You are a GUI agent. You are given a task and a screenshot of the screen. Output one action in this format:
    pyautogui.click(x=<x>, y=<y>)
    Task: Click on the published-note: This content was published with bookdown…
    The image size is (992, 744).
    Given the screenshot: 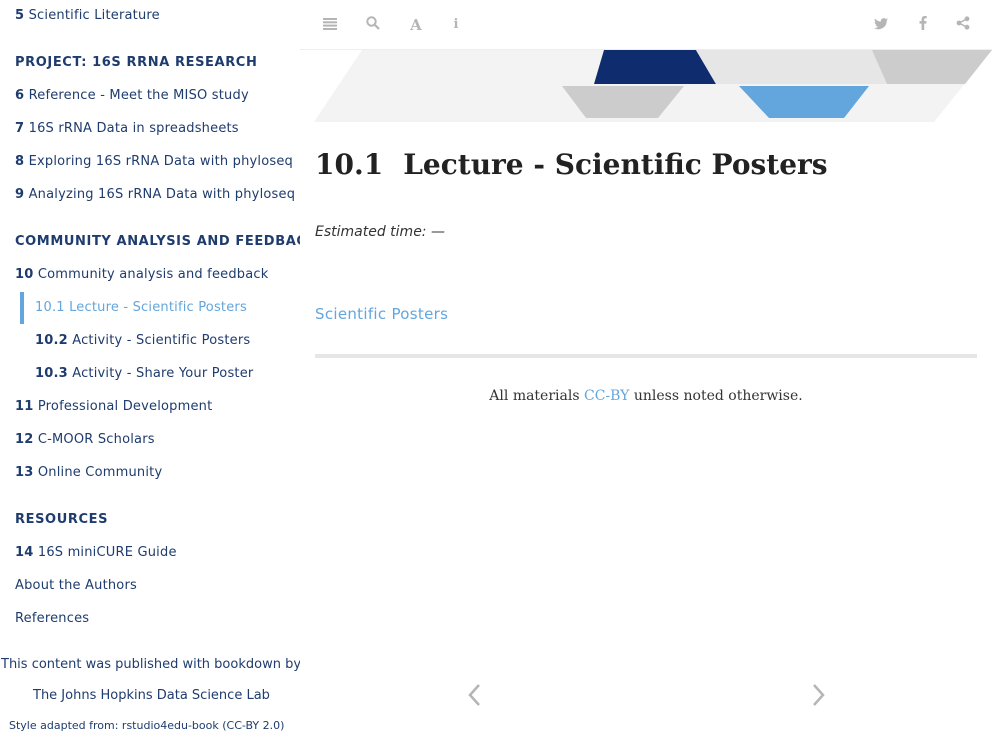 What is the action you would take?
    pyautogui.click(x=150, y=664)
    